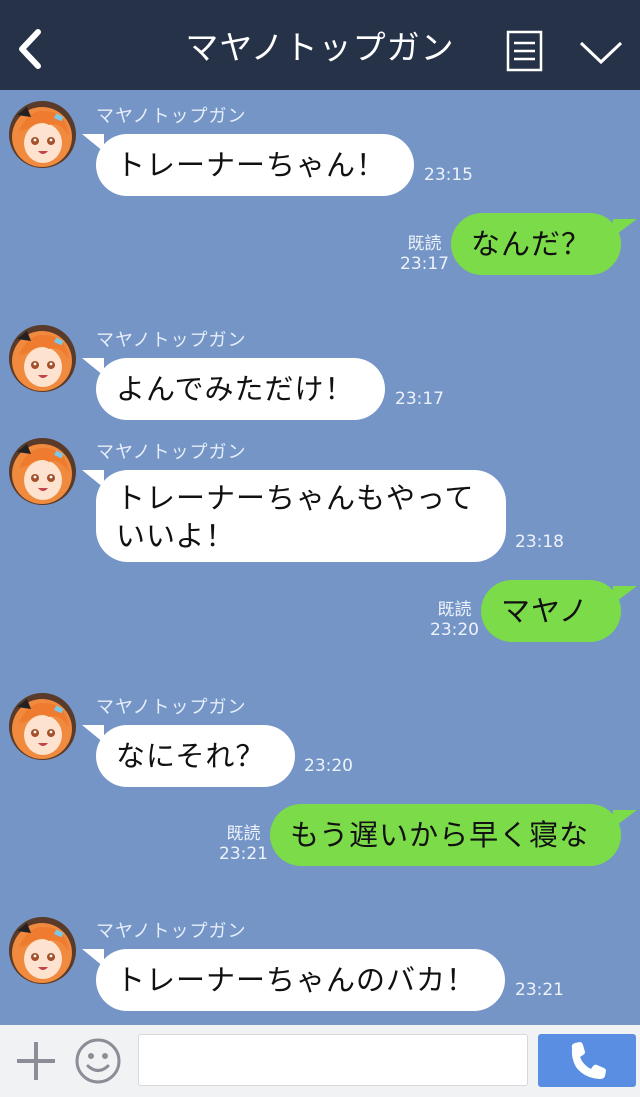 The width and height of the screenshot is (640, 1097). Describe the element at coordinates (333, 1060) in the screenshot. I see `message-input` at that location.